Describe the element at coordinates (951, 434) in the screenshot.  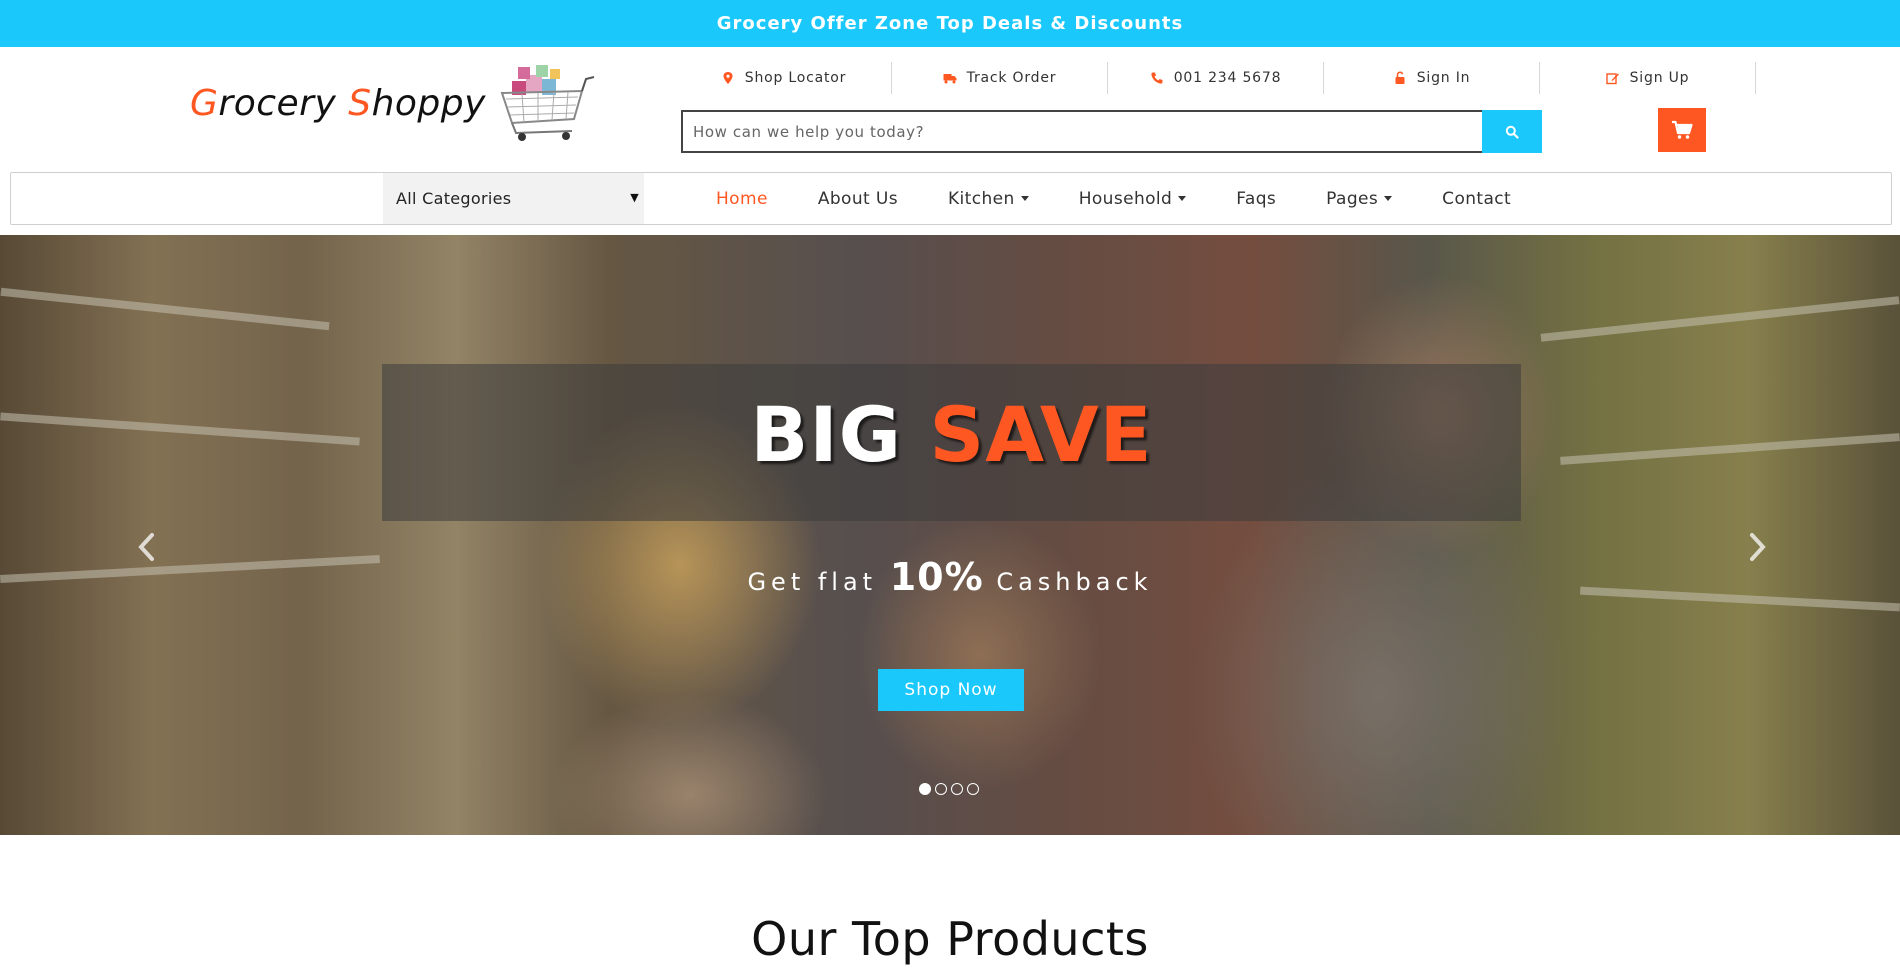
I see `hero-title: BIG SAVE` at that location.